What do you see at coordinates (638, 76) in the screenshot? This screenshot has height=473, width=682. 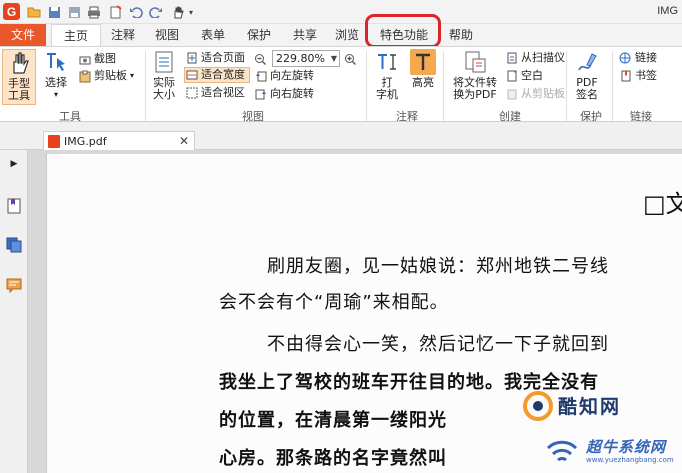 I see `bookmark-button: 书签` at bounding box center [638, 76].